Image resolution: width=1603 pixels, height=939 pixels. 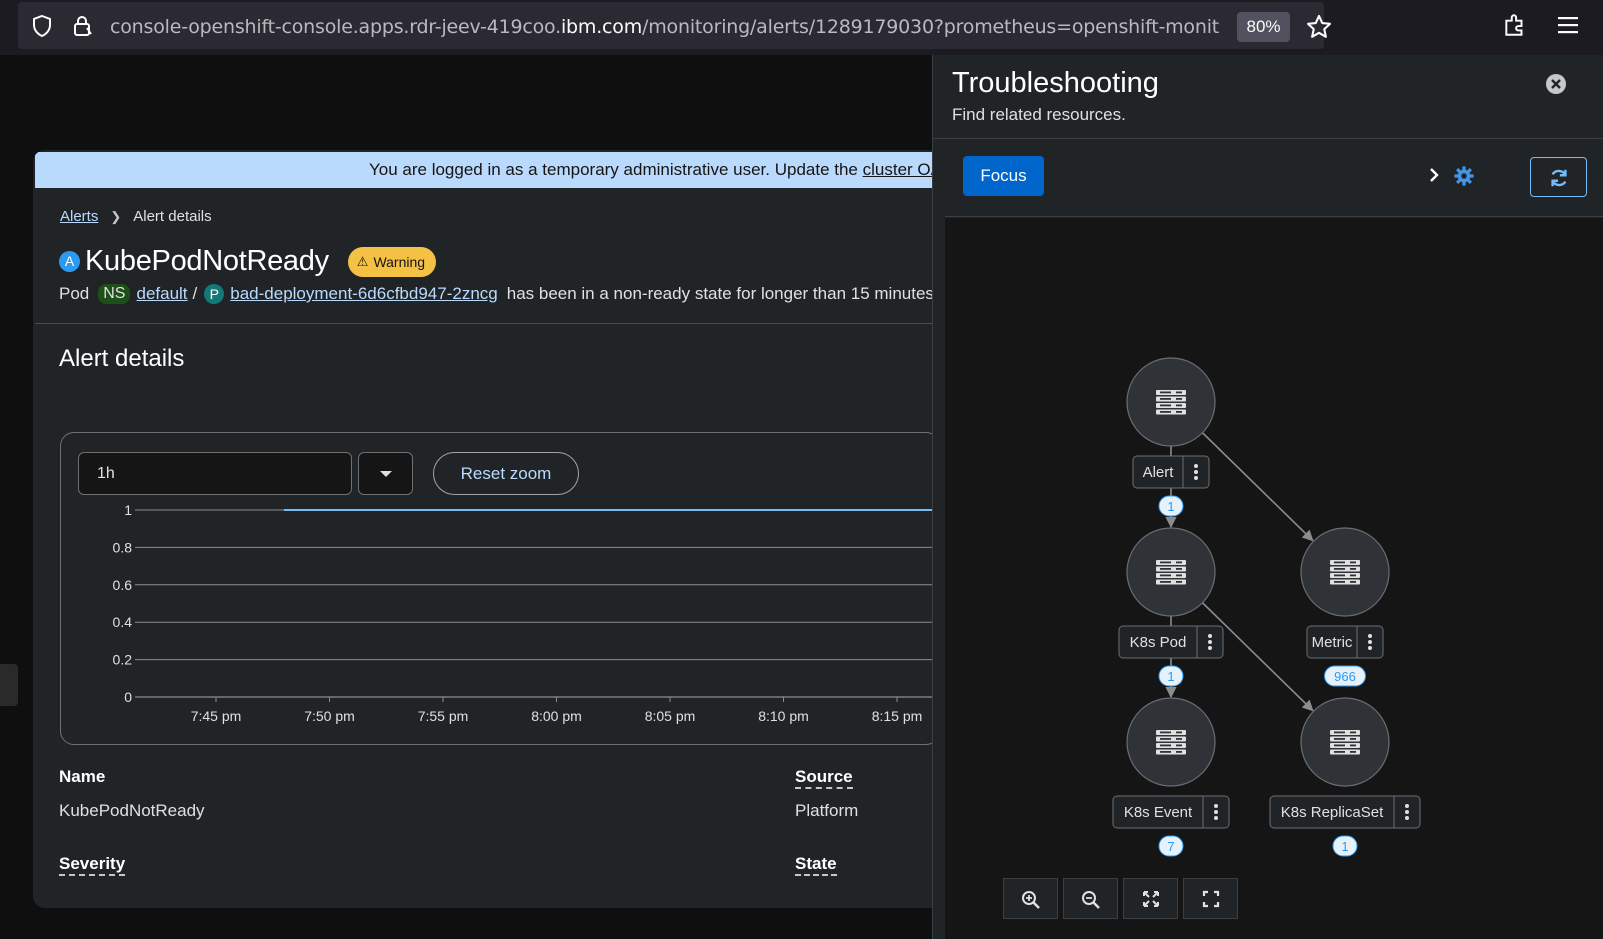 I want to click on refresh-button, so click(x=1558, y=177).